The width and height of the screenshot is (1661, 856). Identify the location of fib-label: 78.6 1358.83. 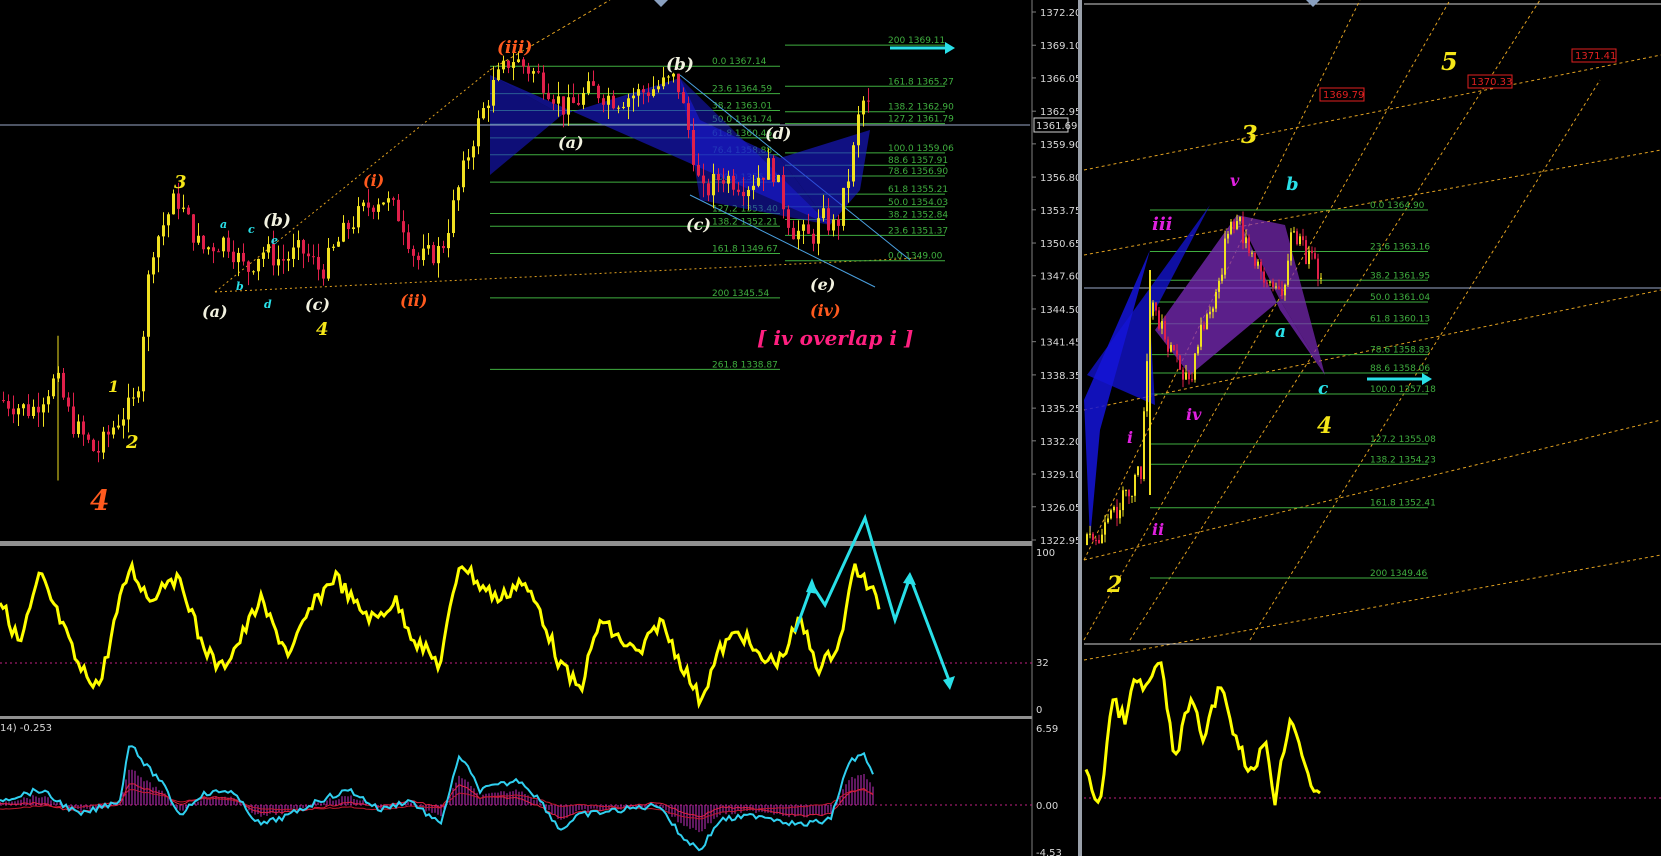
(1400, 351).